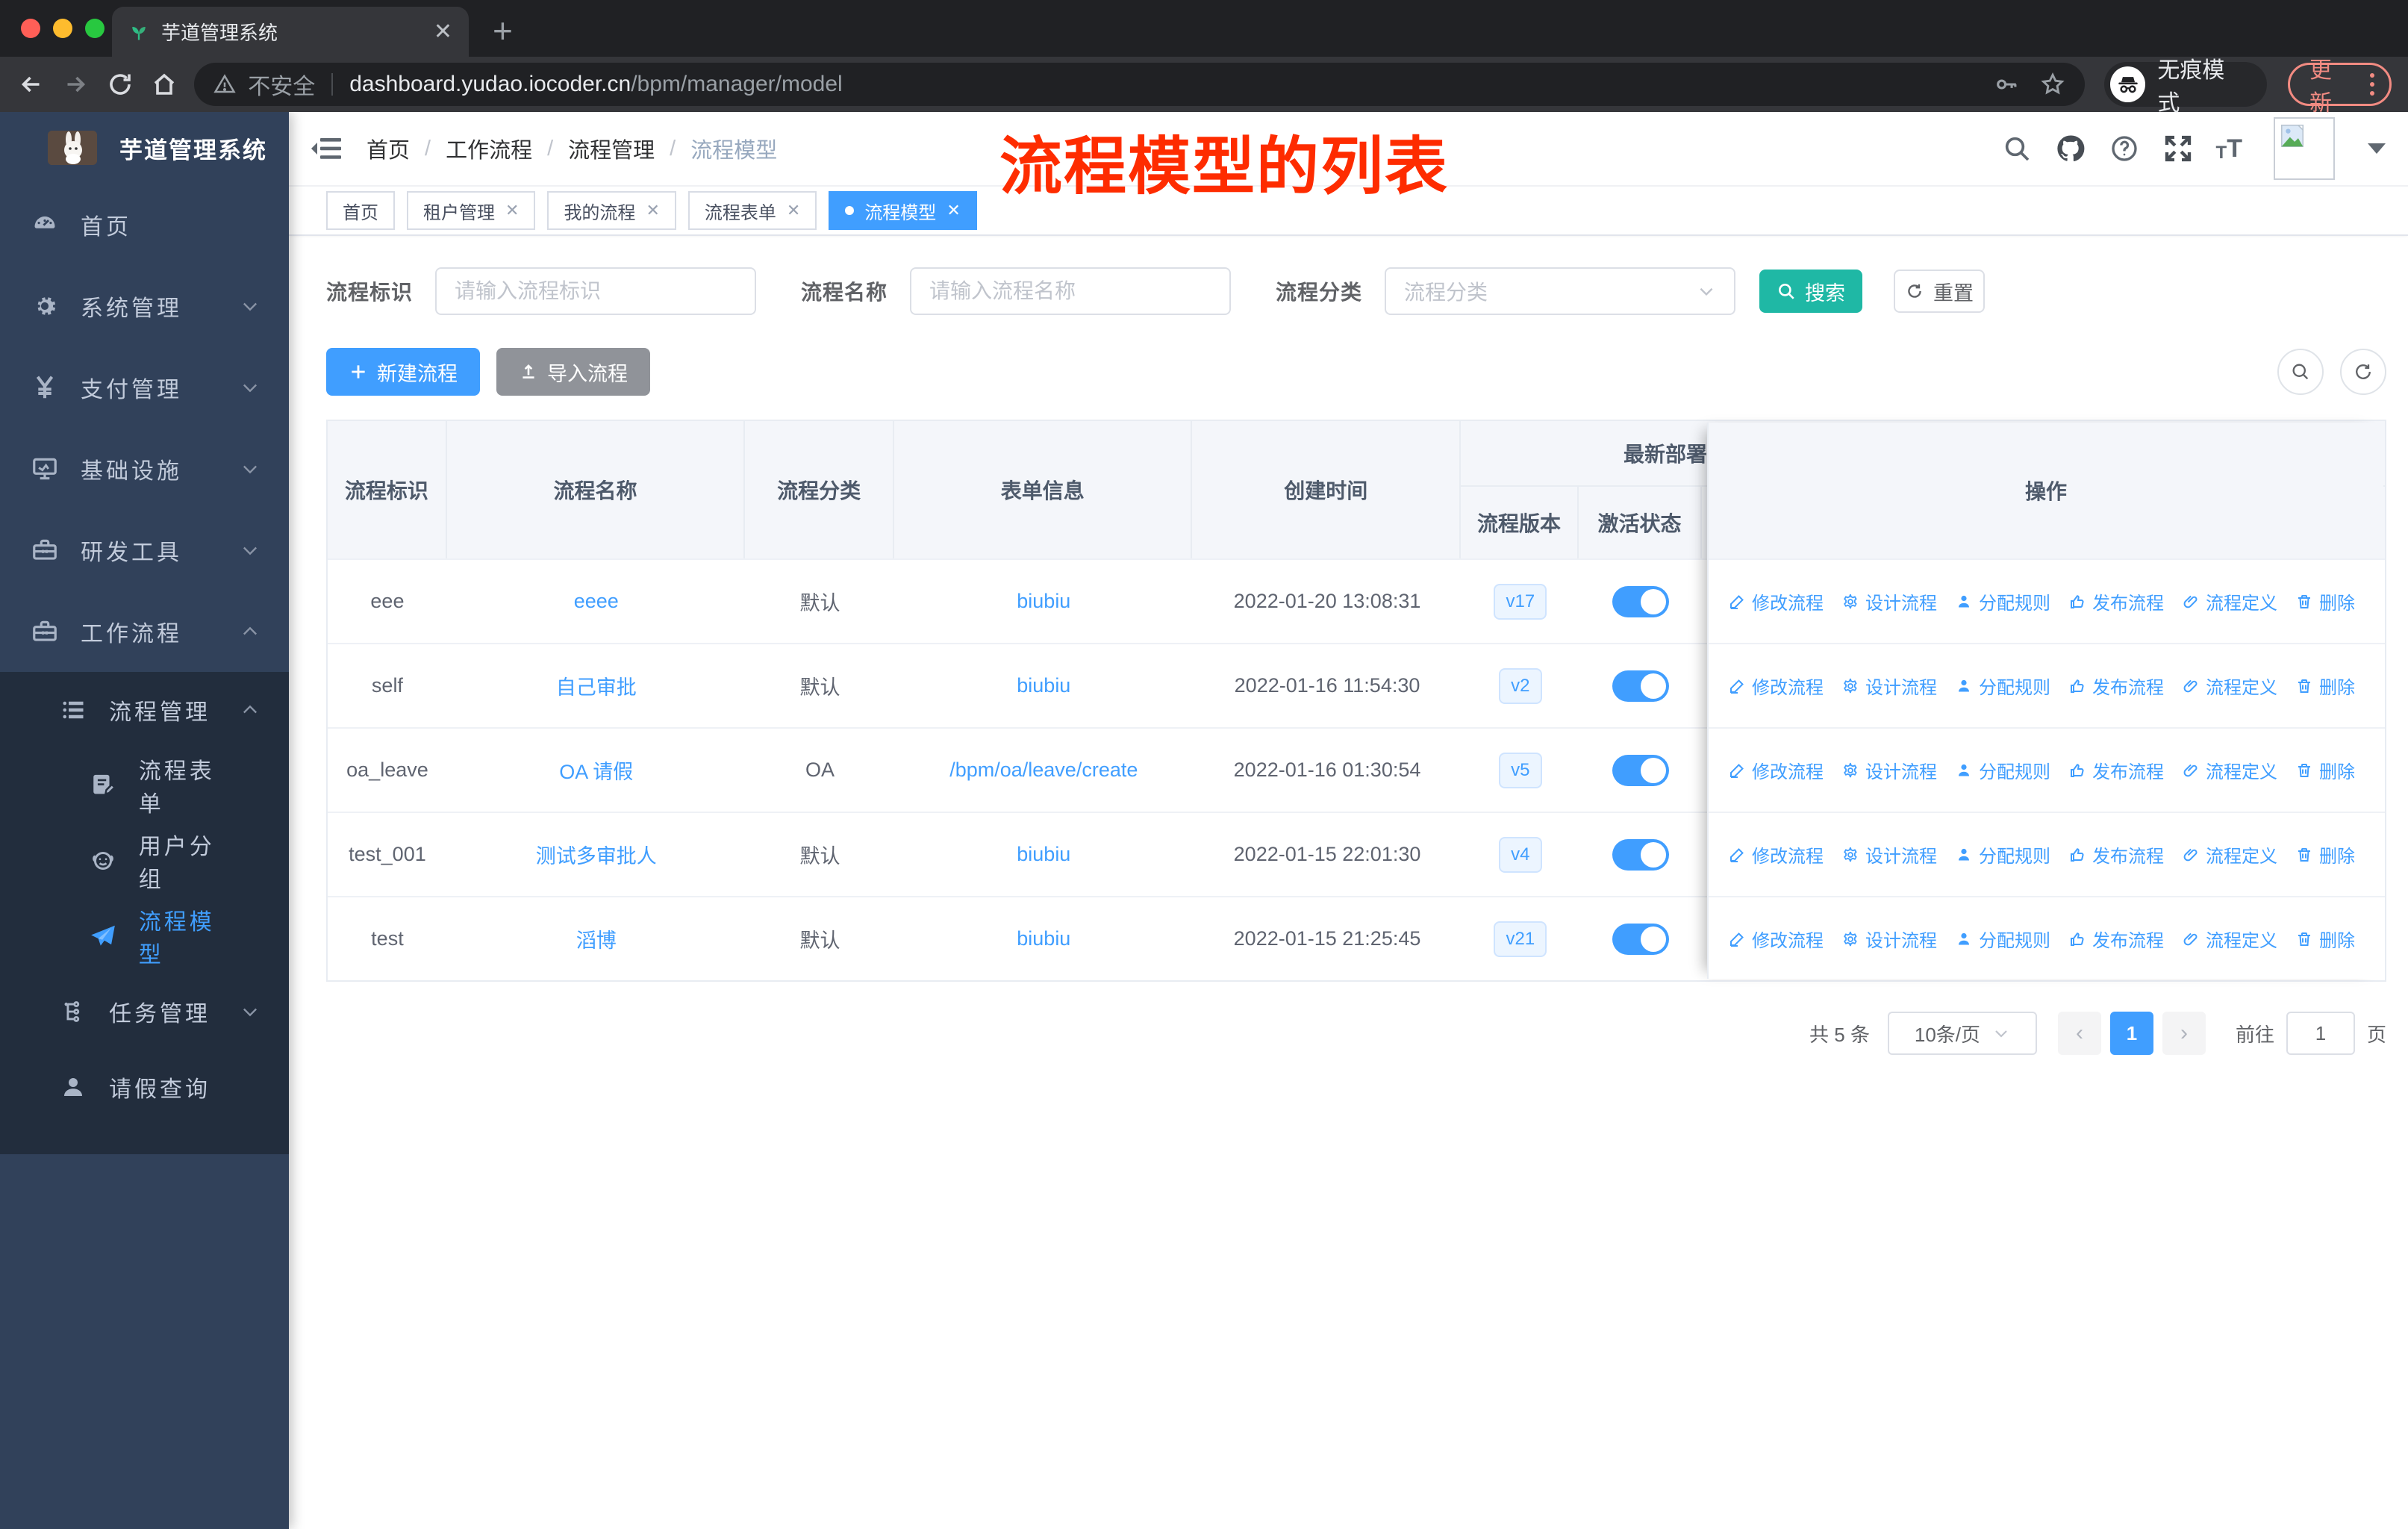 Image resolution: width=2408 pixels, height=1529 pixels. I want to click on prev-page-button: ‹, so click(2079, 1034).